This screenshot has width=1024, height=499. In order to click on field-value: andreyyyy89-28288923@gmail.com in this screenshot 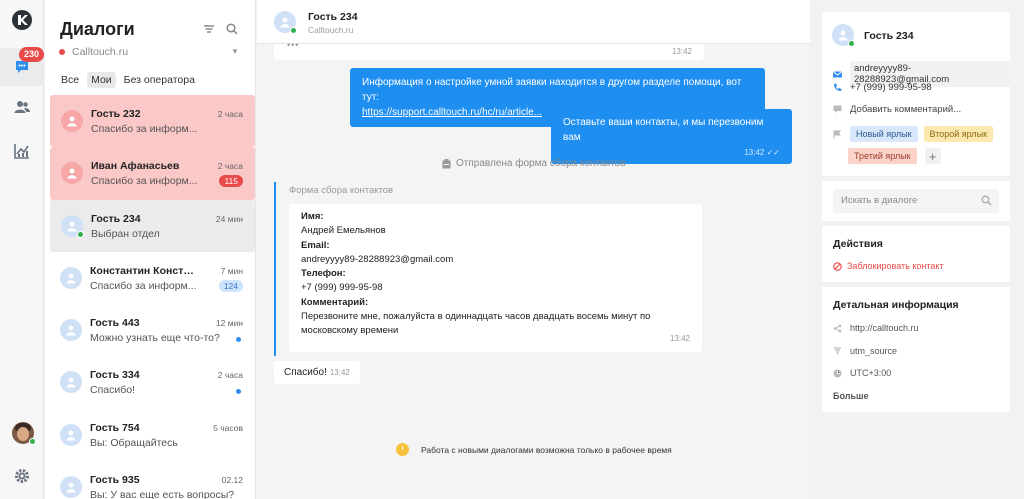, I will do `click(377, 259)`.